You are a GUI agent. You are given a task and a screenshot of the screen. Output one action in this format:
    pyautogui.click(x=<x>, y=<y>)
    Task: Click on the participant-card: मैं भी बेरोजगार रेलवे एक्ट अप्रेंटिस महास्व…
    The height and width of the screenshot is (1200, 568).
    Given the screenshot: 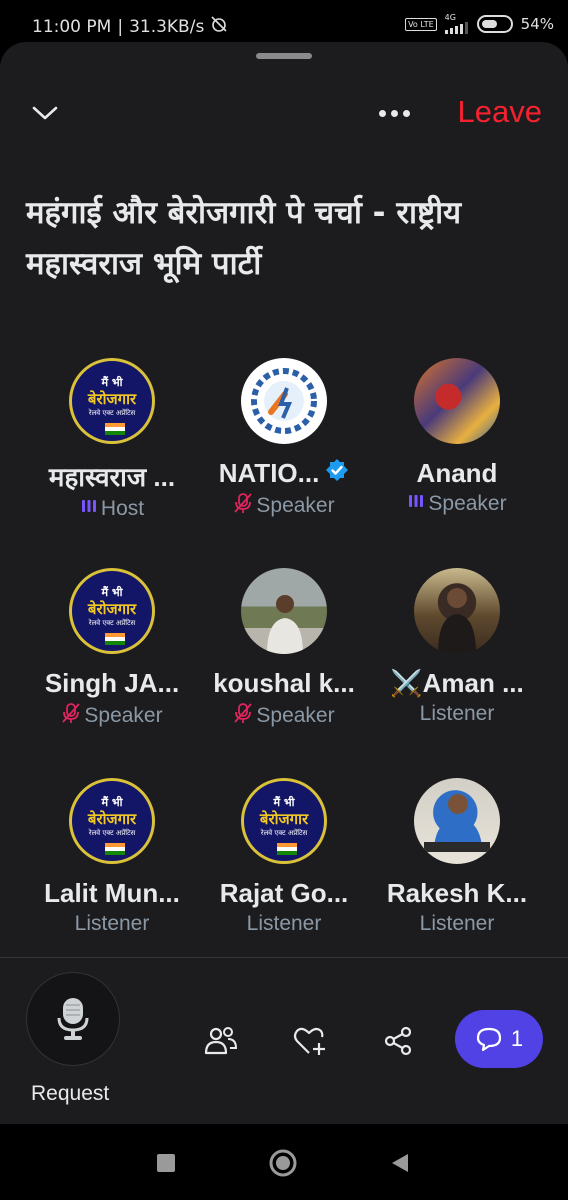 What is the action you would take?
    pyautogui.click(x=112, y=439)
    